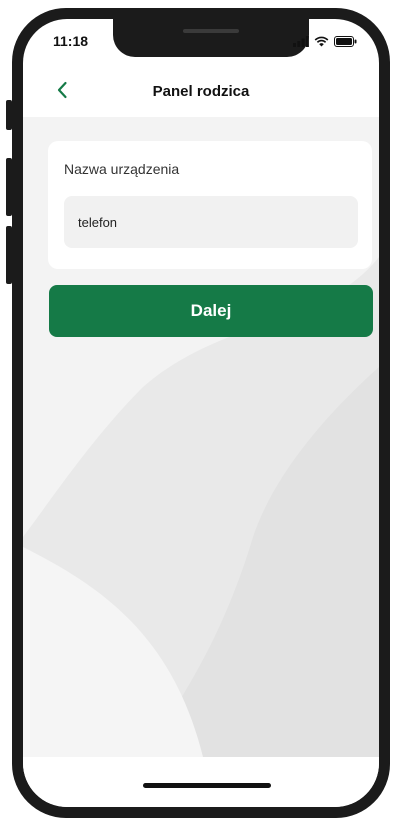 The width and height of the screenshot is (396, 823). I want to click on notch, so click(211, 38).